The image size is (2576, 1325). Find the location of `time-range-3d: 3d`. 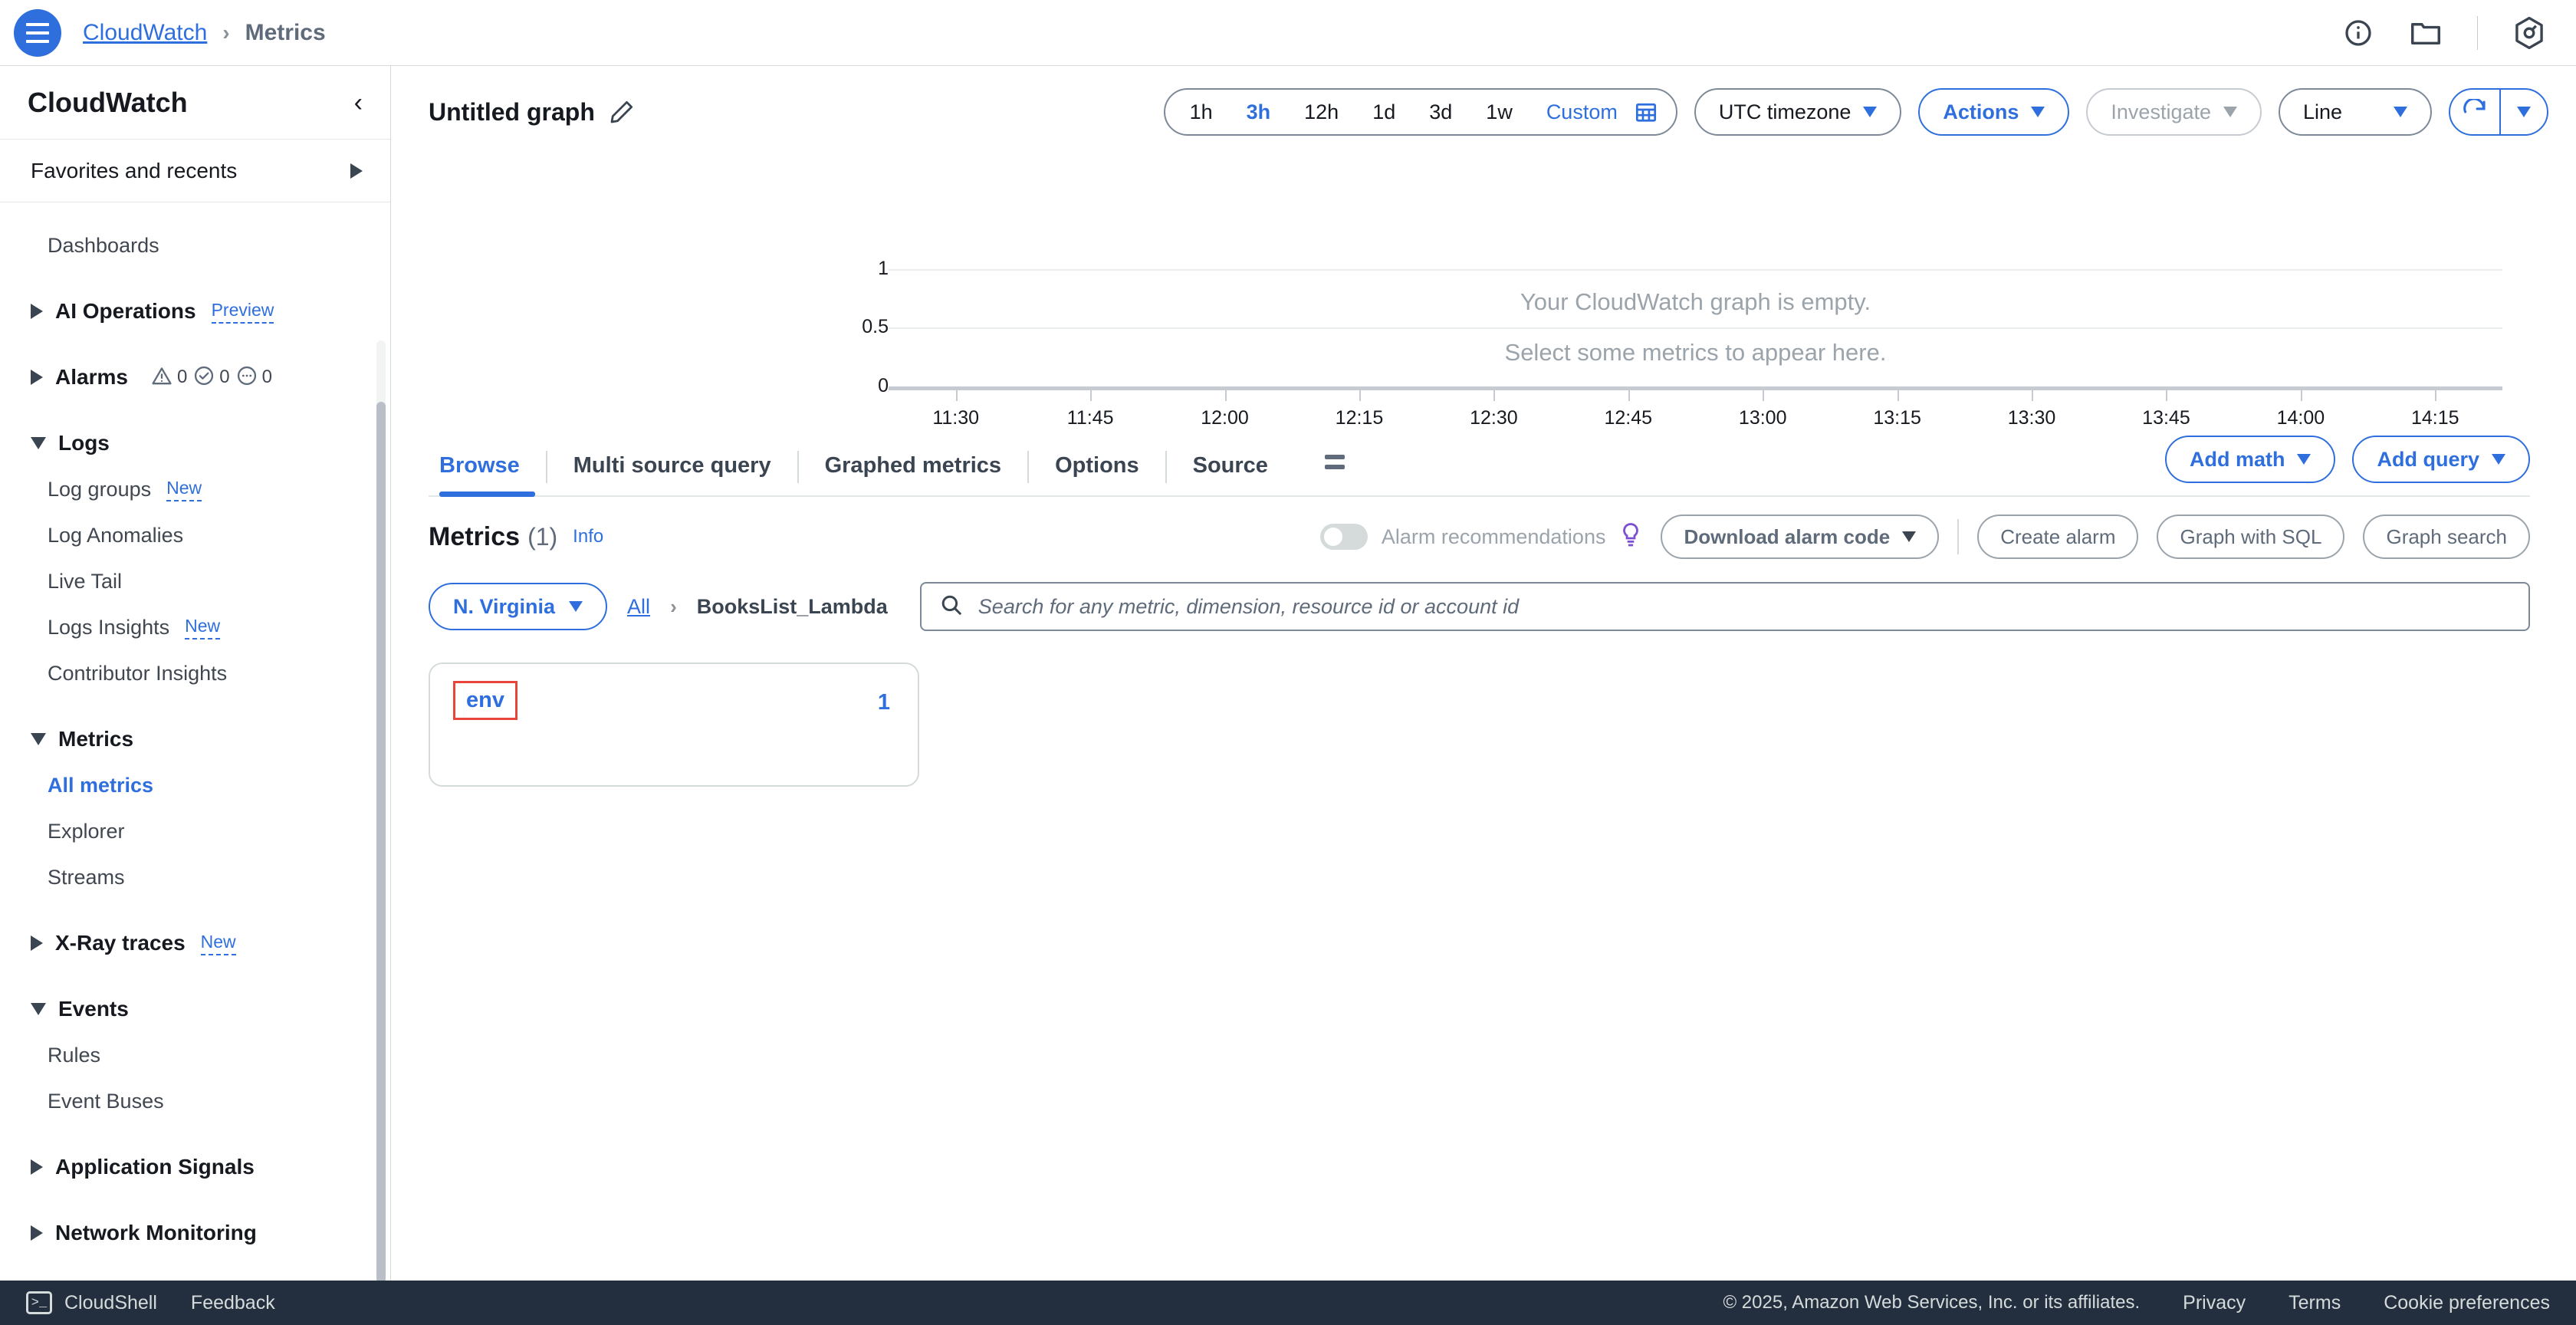

time-range-3d: 3d is located at coordinates (1441, 112).